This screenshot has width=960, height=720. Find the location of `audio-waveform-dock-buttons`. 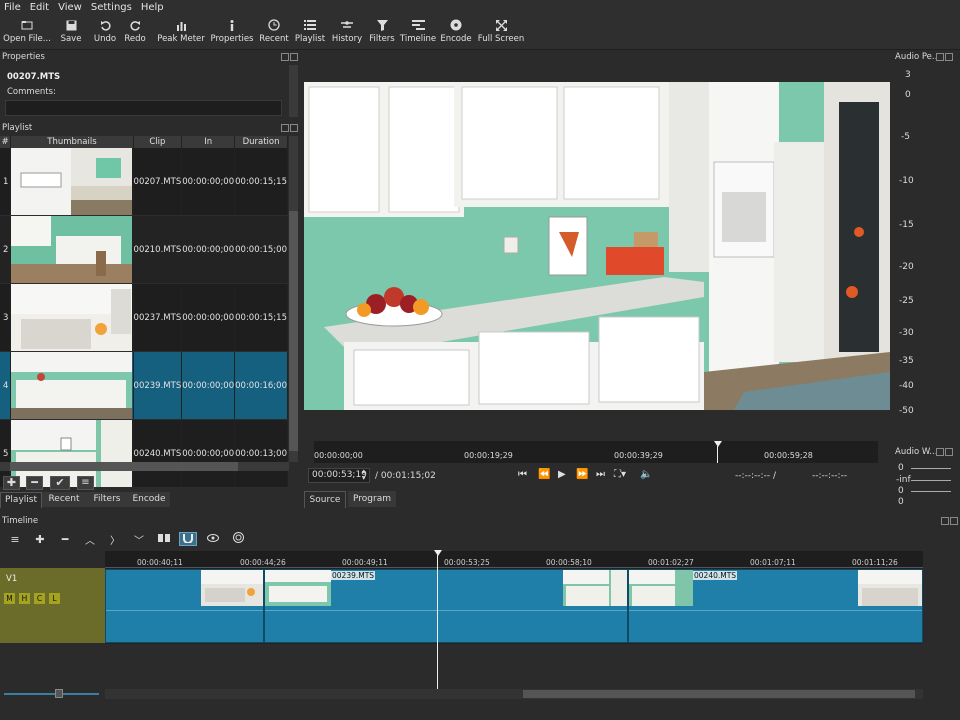

audio-waveform-dock-buttons is located at coordinates (944, 452).